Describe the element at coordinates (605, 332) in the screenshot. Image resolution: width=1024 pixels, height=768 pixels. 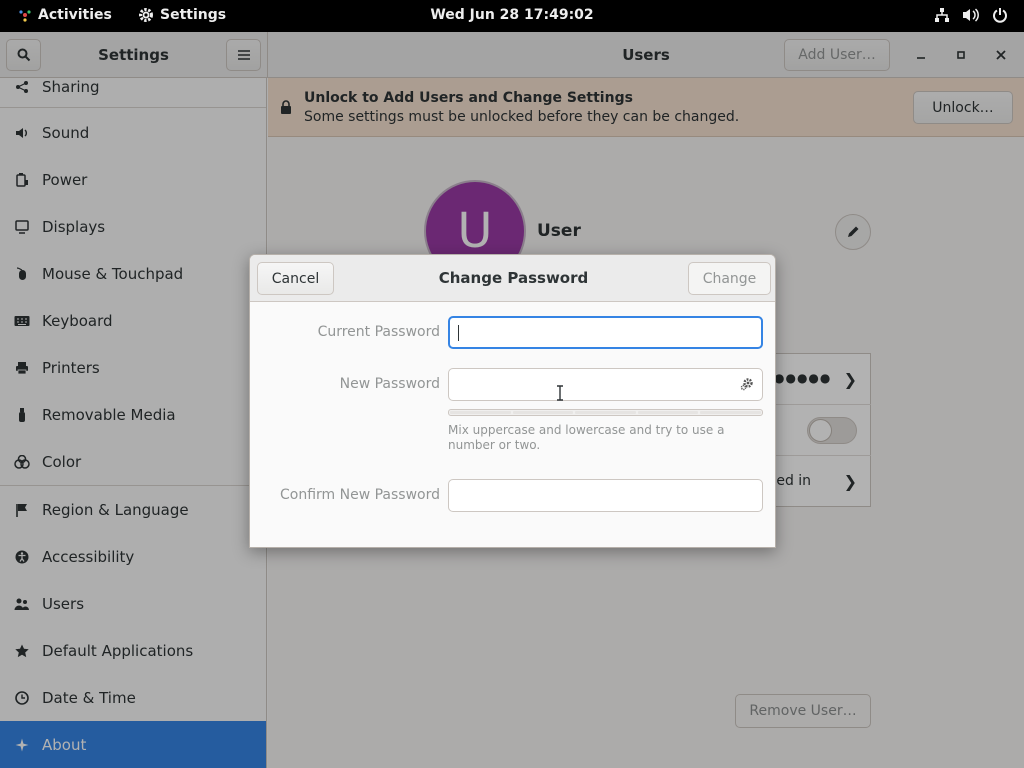
I see `current-password-field` at that location.